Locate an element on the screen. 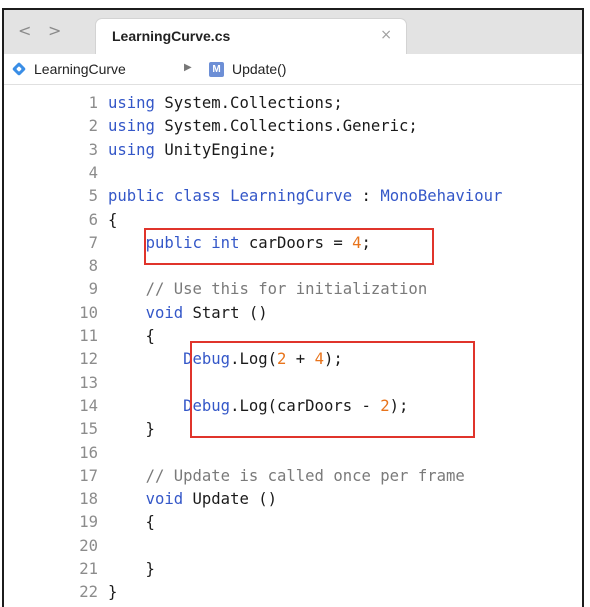 The height and width of the screenshot is (607, 590). code-text: void Start () is located at coordinates (188, 313).